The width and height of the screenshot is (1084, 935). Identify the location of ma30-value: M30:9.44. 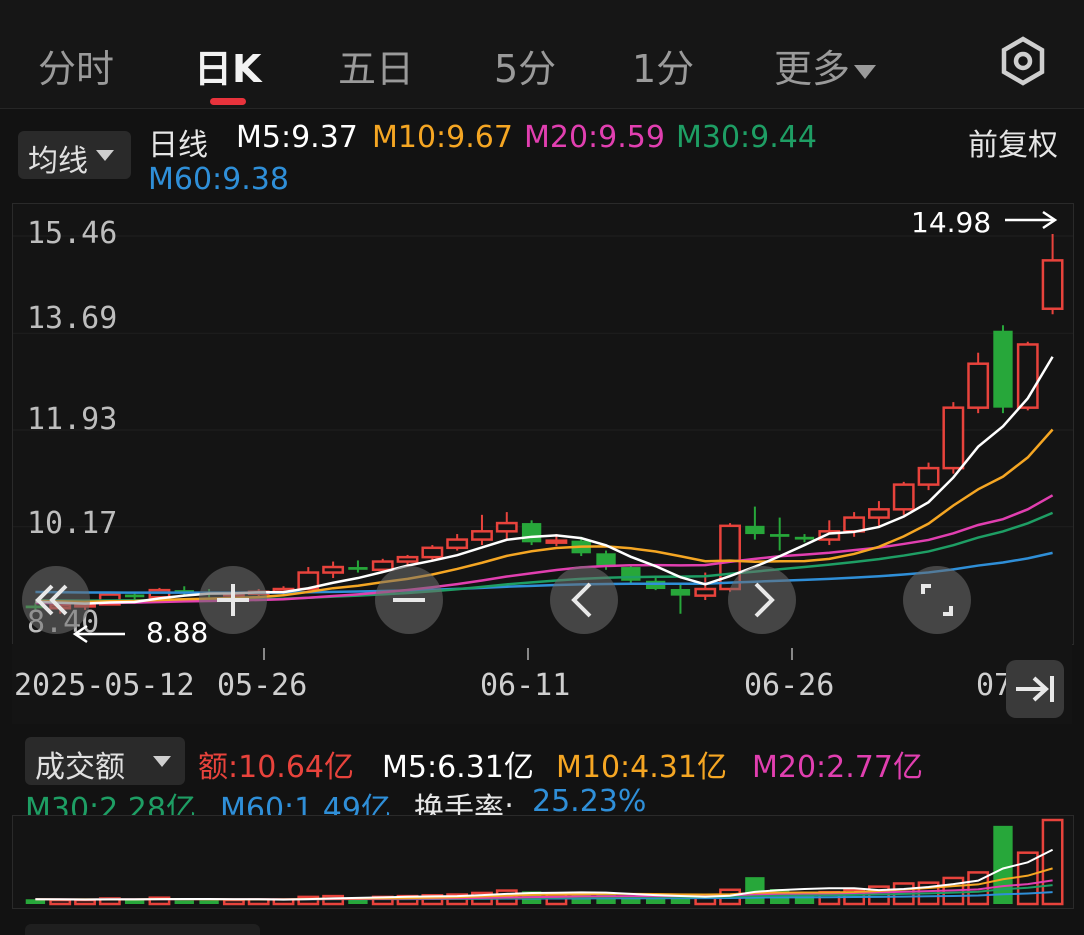
(746, 137).